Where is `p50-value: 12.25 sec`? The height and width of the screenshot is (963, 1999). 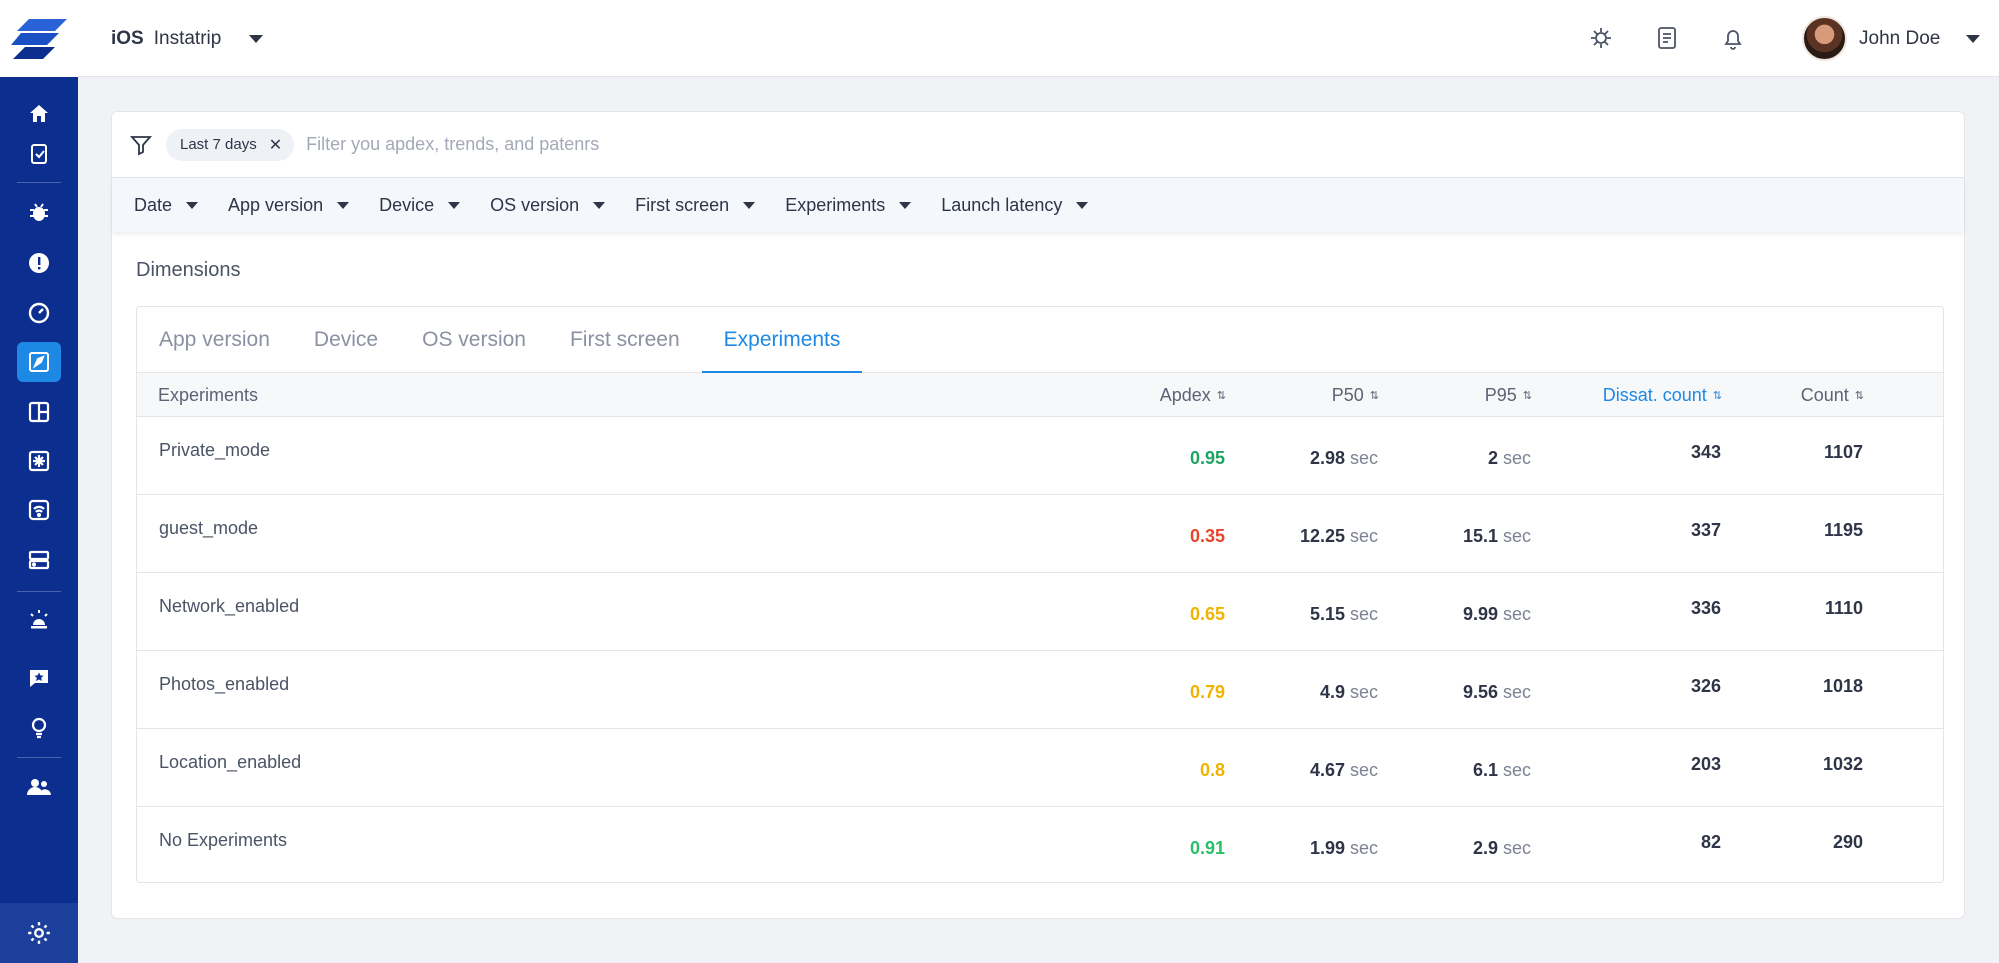
p50-value: 12.25 sec is located at coordinates (1339, 536).